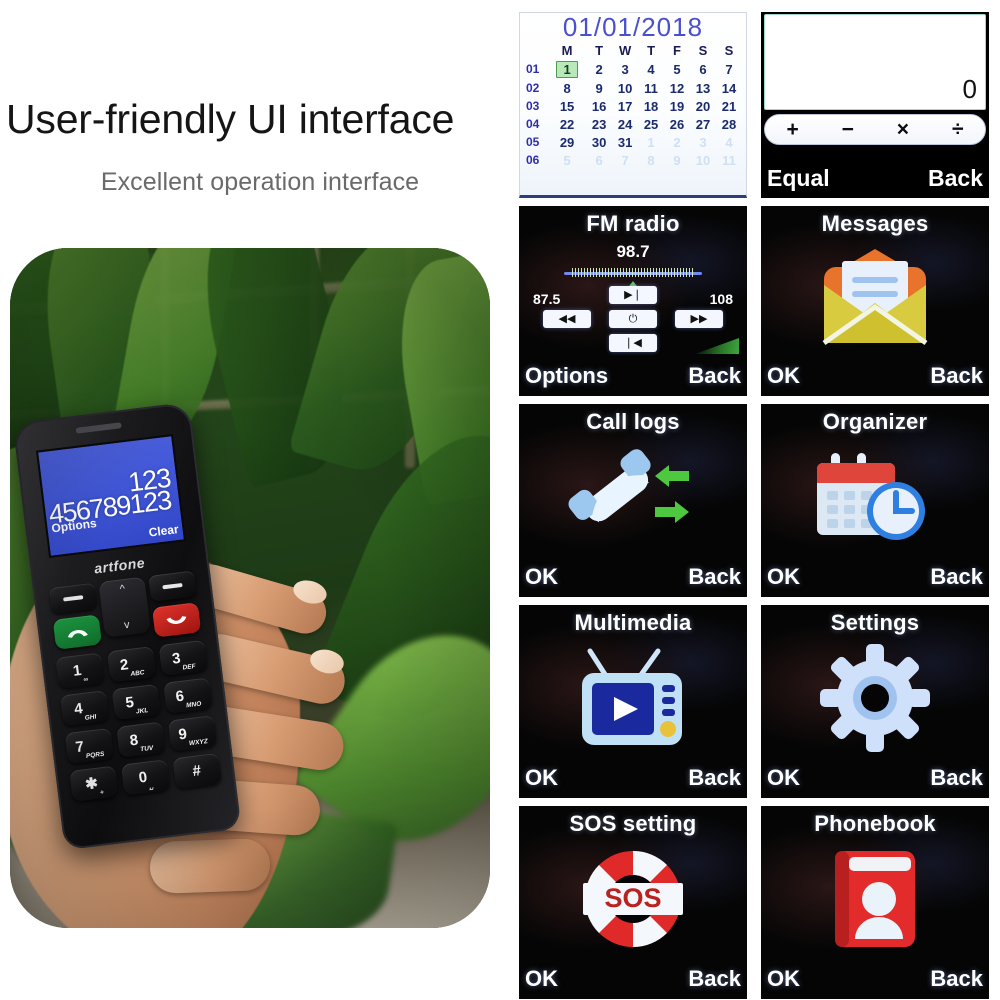  What do you see at coordinates (651, 69) in the screenshot?
I see `calendar-day: 4` at bounding box center [651, 69].